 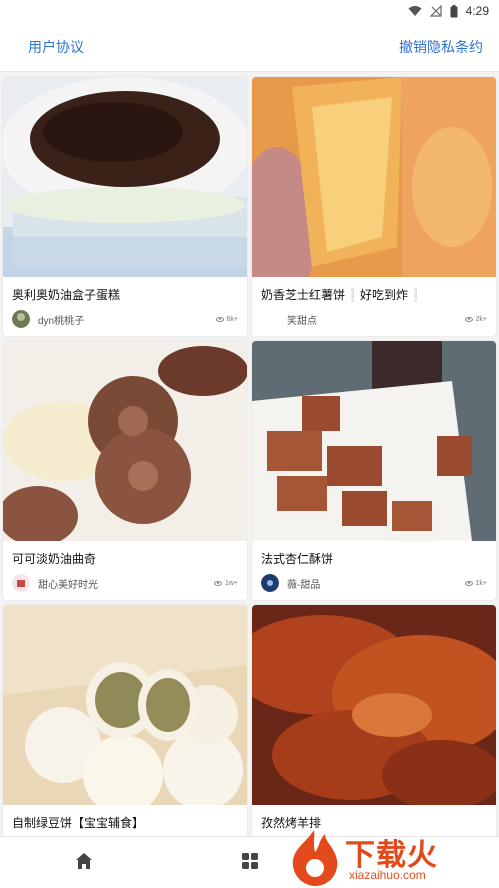 What do you see at coordinates (249, 11) in the screenshot?
I see `status-bar: 4:29` at bounding box center [249, 11].